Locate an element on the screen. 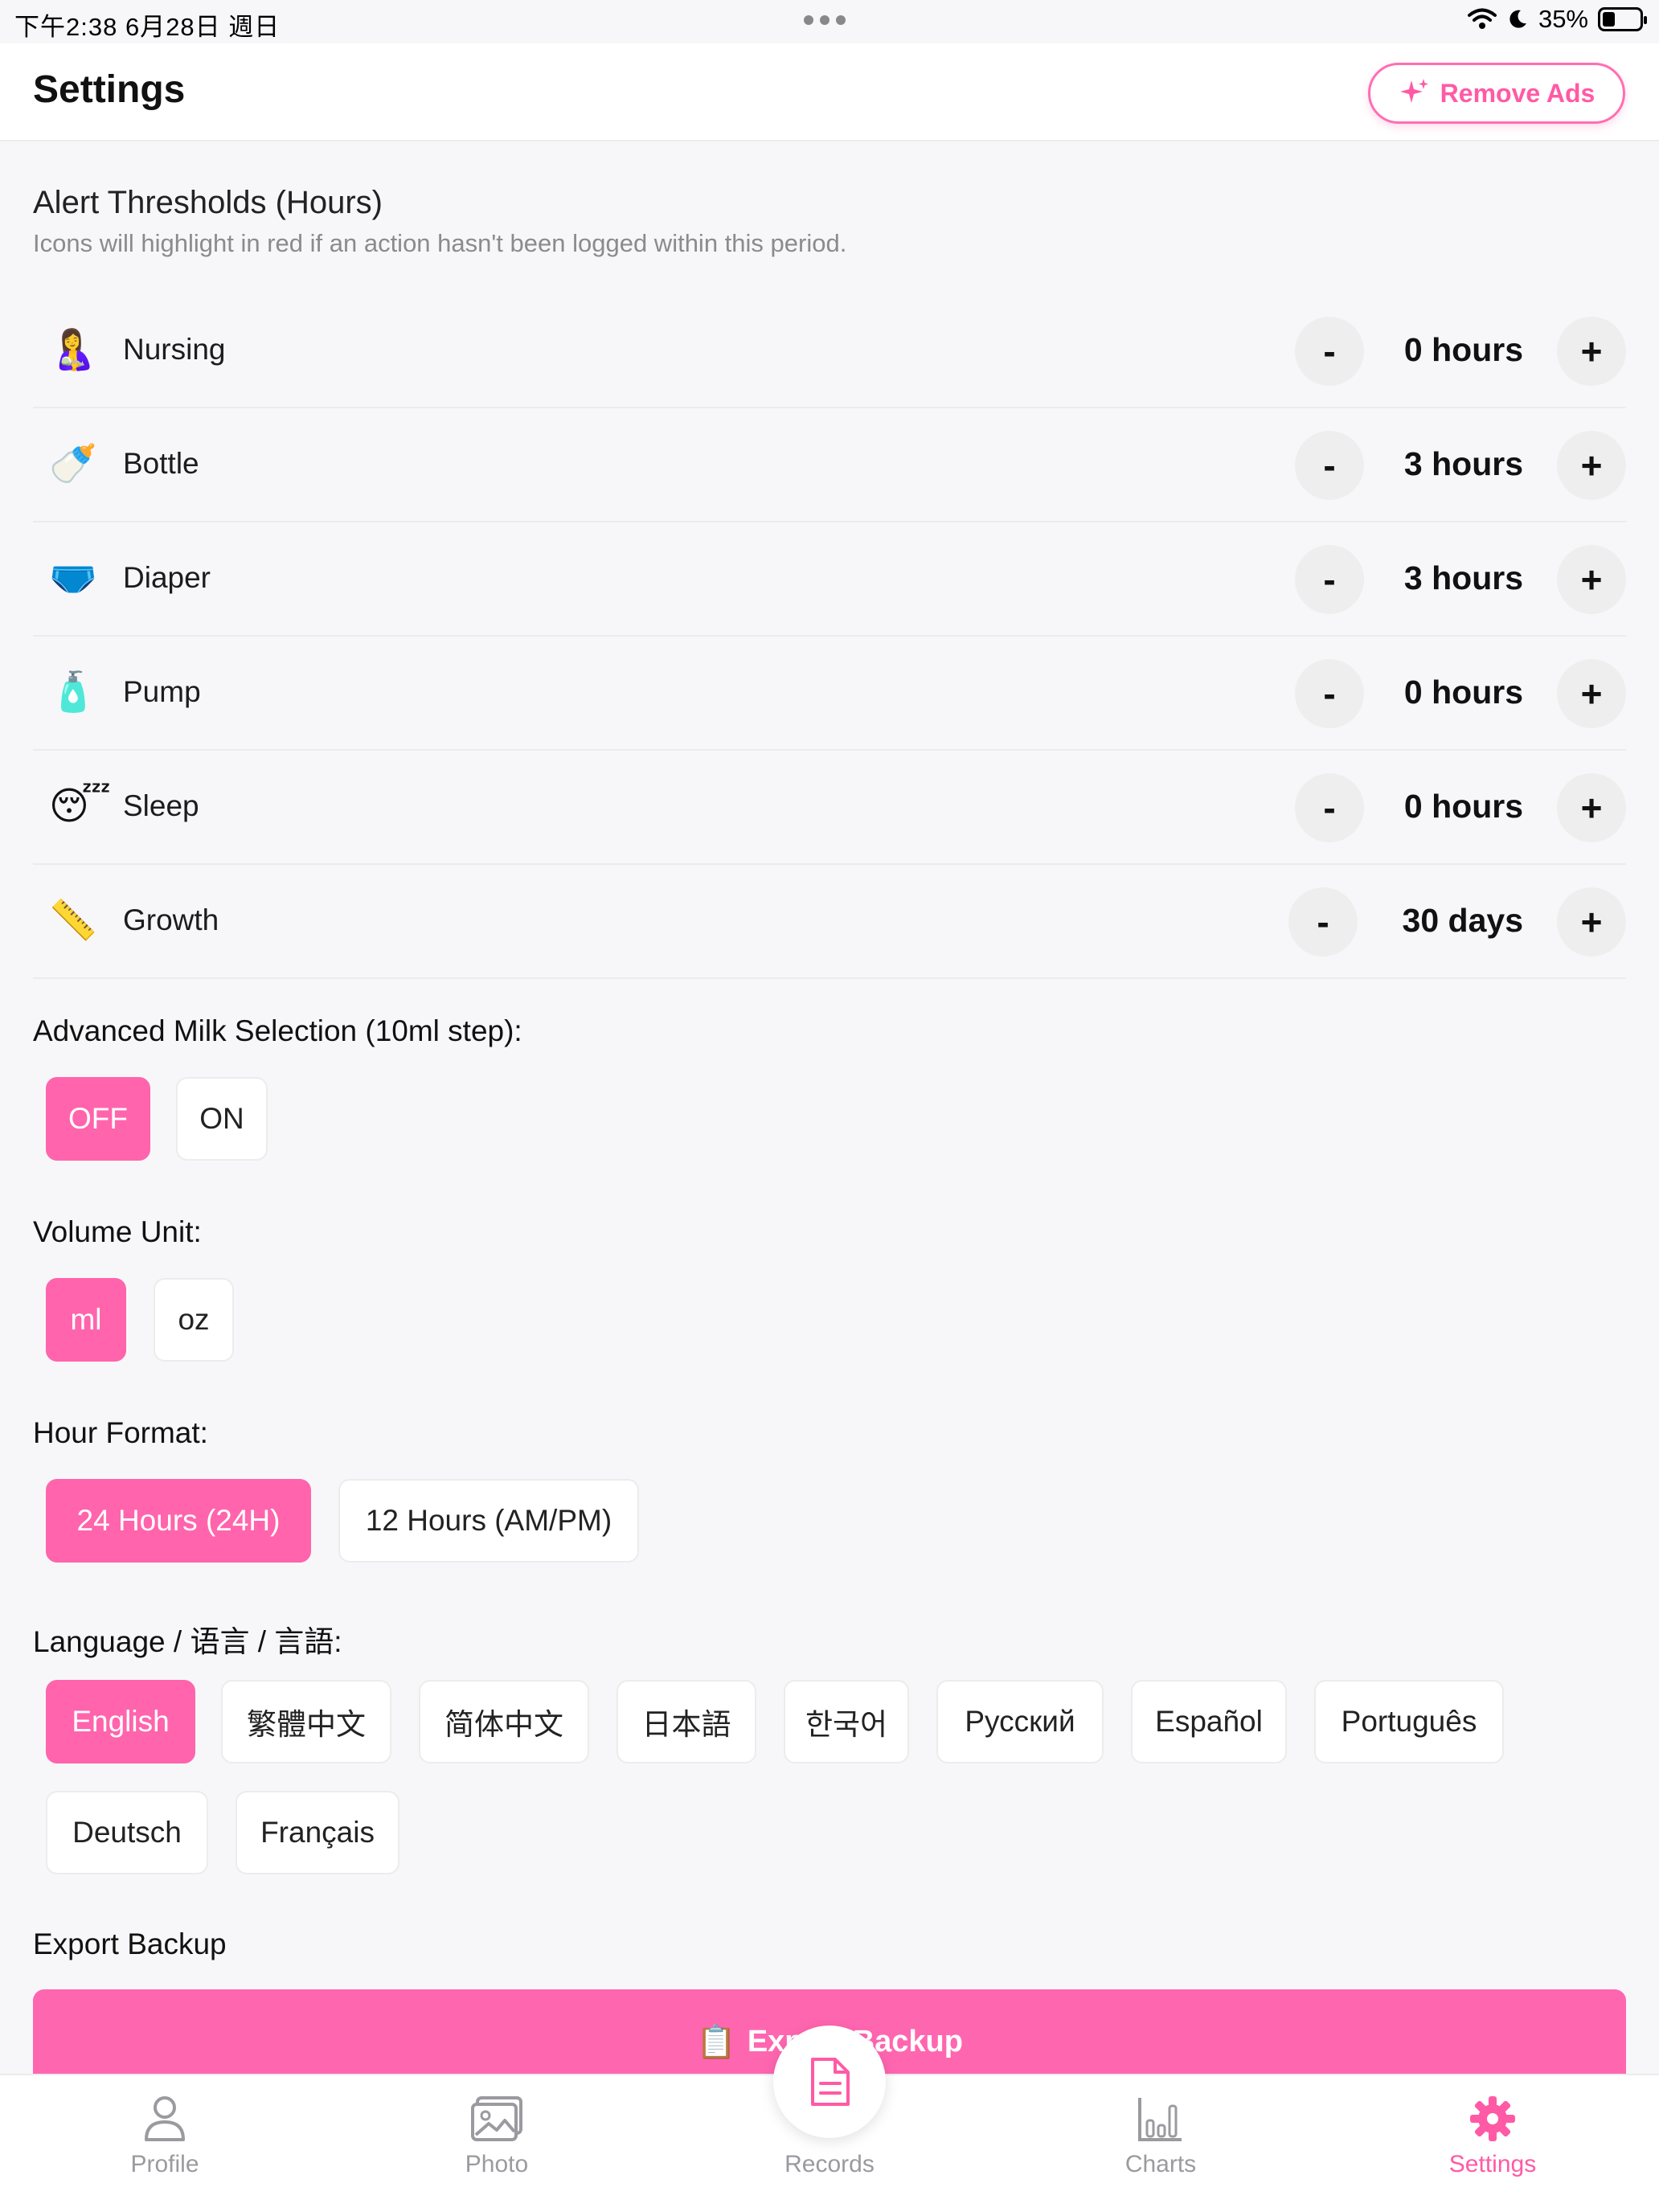 This screenshot has width=1659, height=2212. battery-percent: 35% is located at coordinates (1563, 19).